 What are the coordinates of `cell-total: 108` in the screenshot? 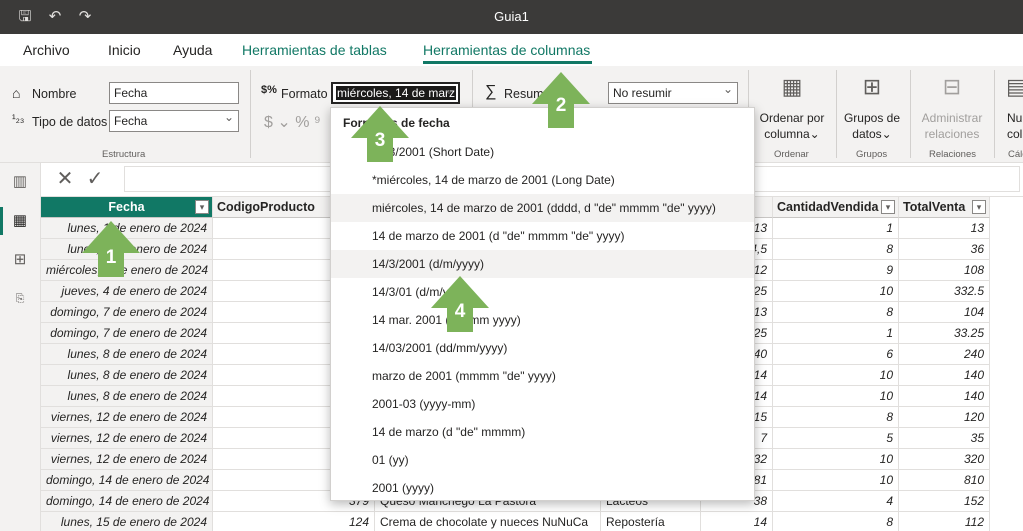 It's located at (944, 270).